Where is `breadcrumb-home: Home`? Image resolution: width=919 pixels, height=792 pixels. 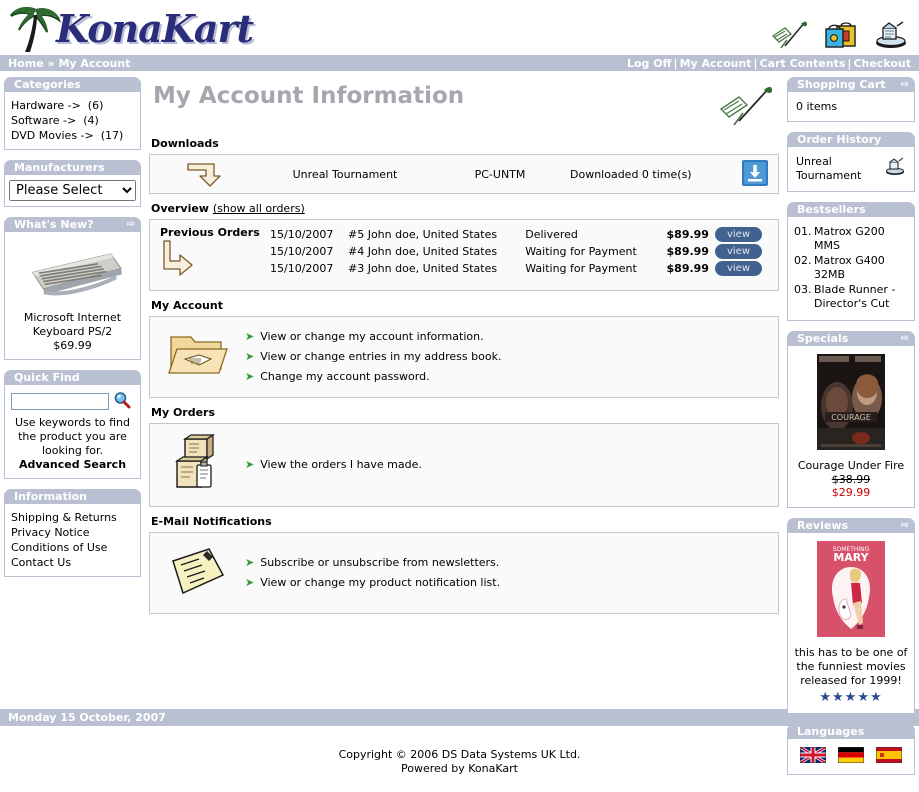
breadcrumb-home: Home is located at coordinates (26, 63).